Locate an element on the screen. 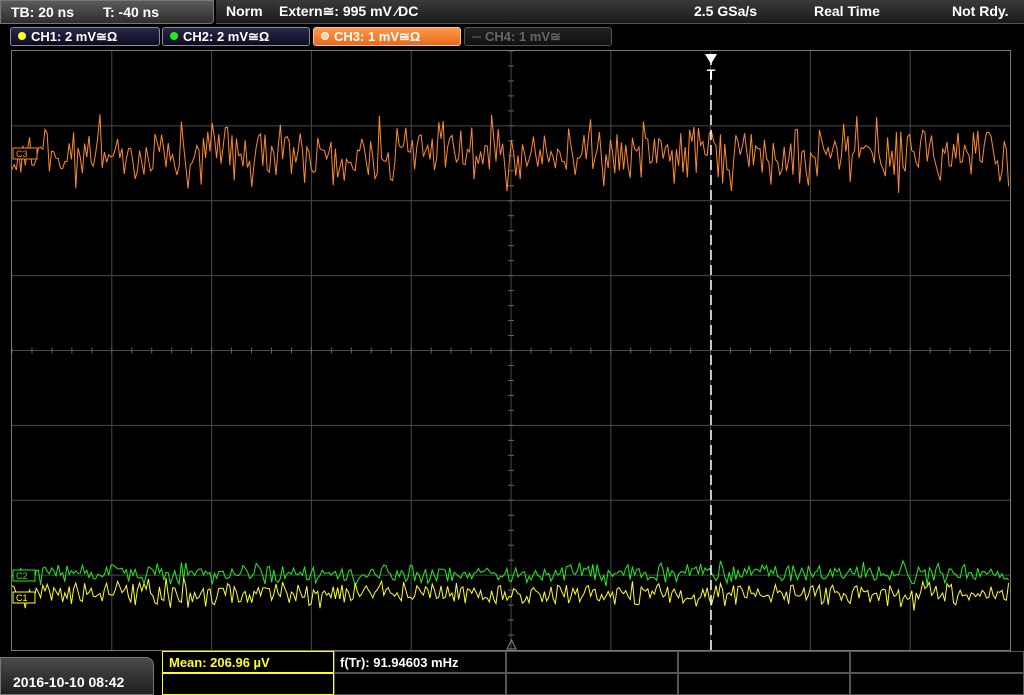  ch3-label: CH3: 1 mV≅Ω is located at coordinates (377, 36).